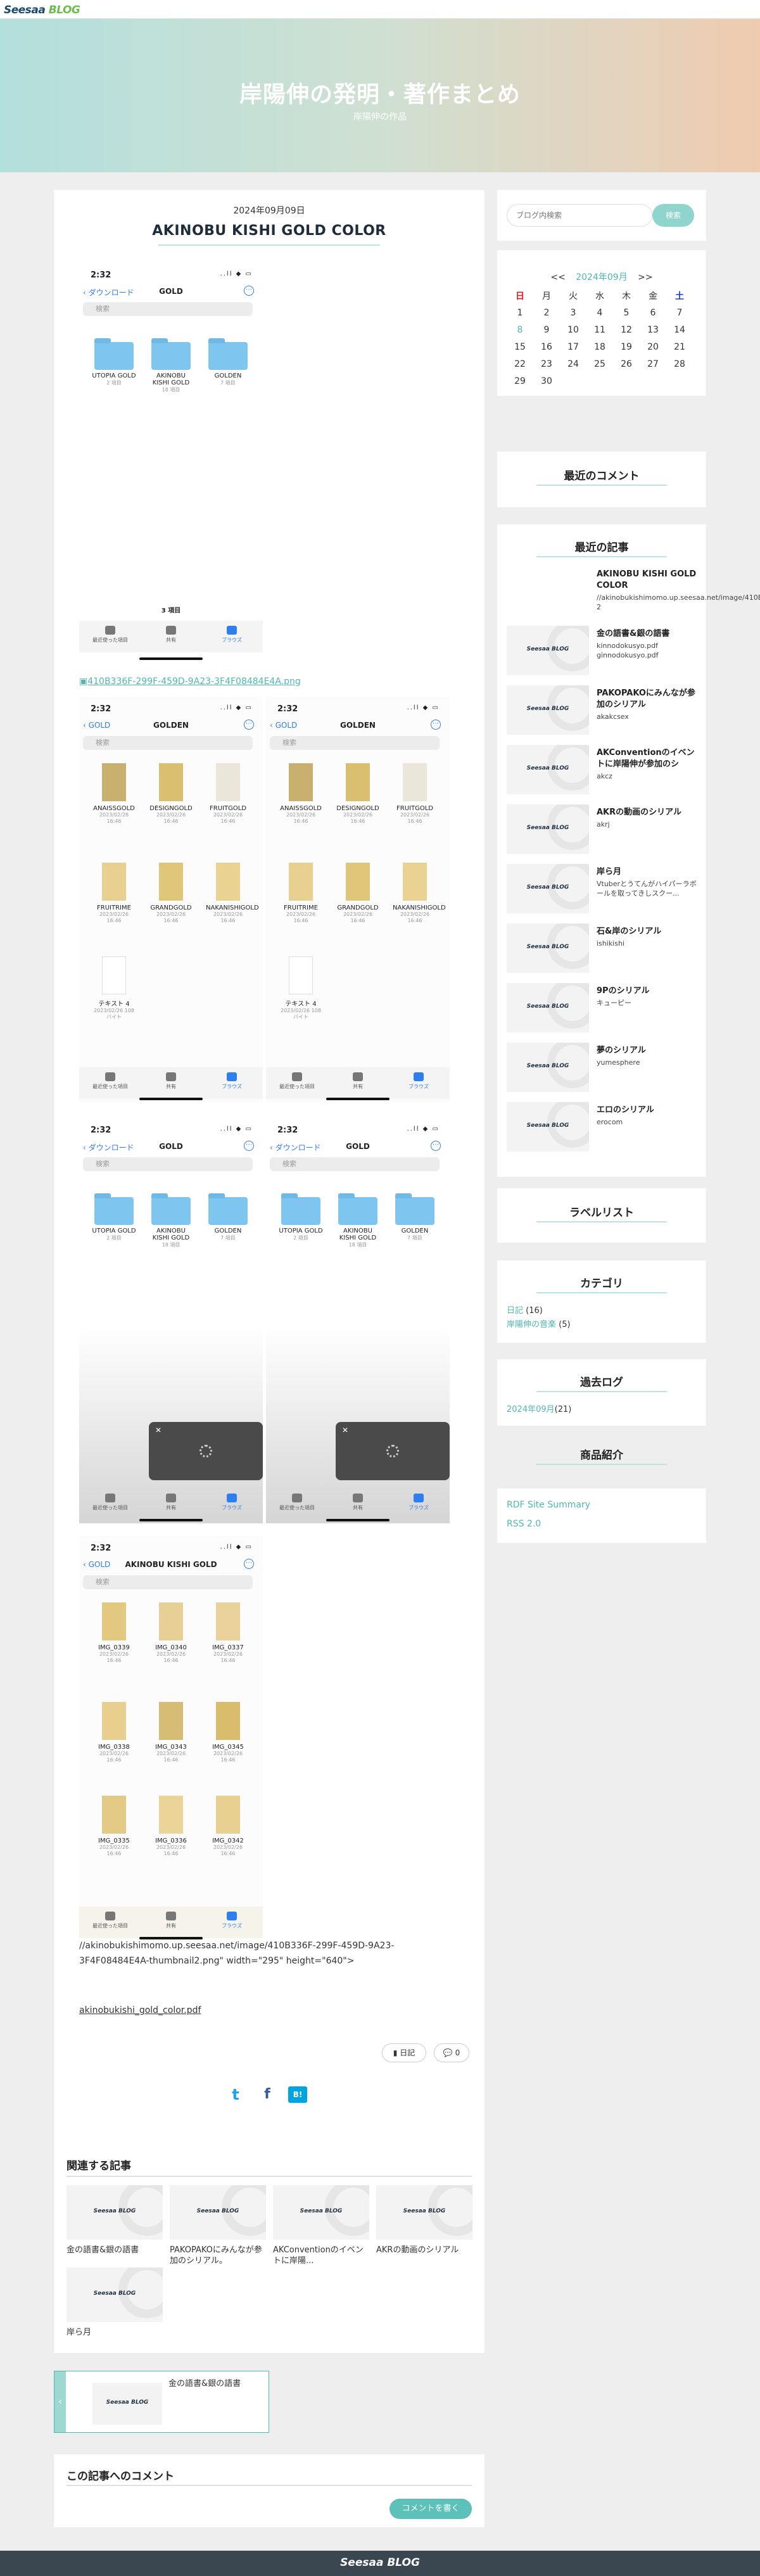  Describe the element at coordinates (269, 231) in the screenshot. I see `article-title: AKINOBU KISHI GOLD COLOR` at that location.